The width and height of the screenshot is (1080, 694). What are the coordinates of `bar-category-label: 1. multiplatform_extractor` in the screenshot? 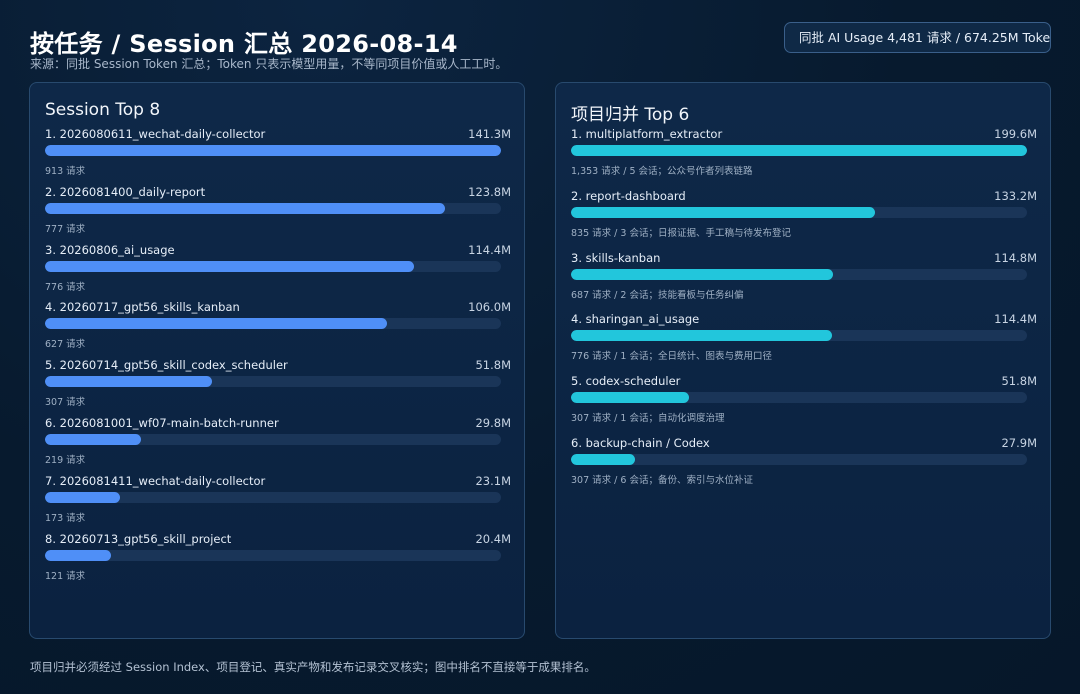 It's located at (647, 134).